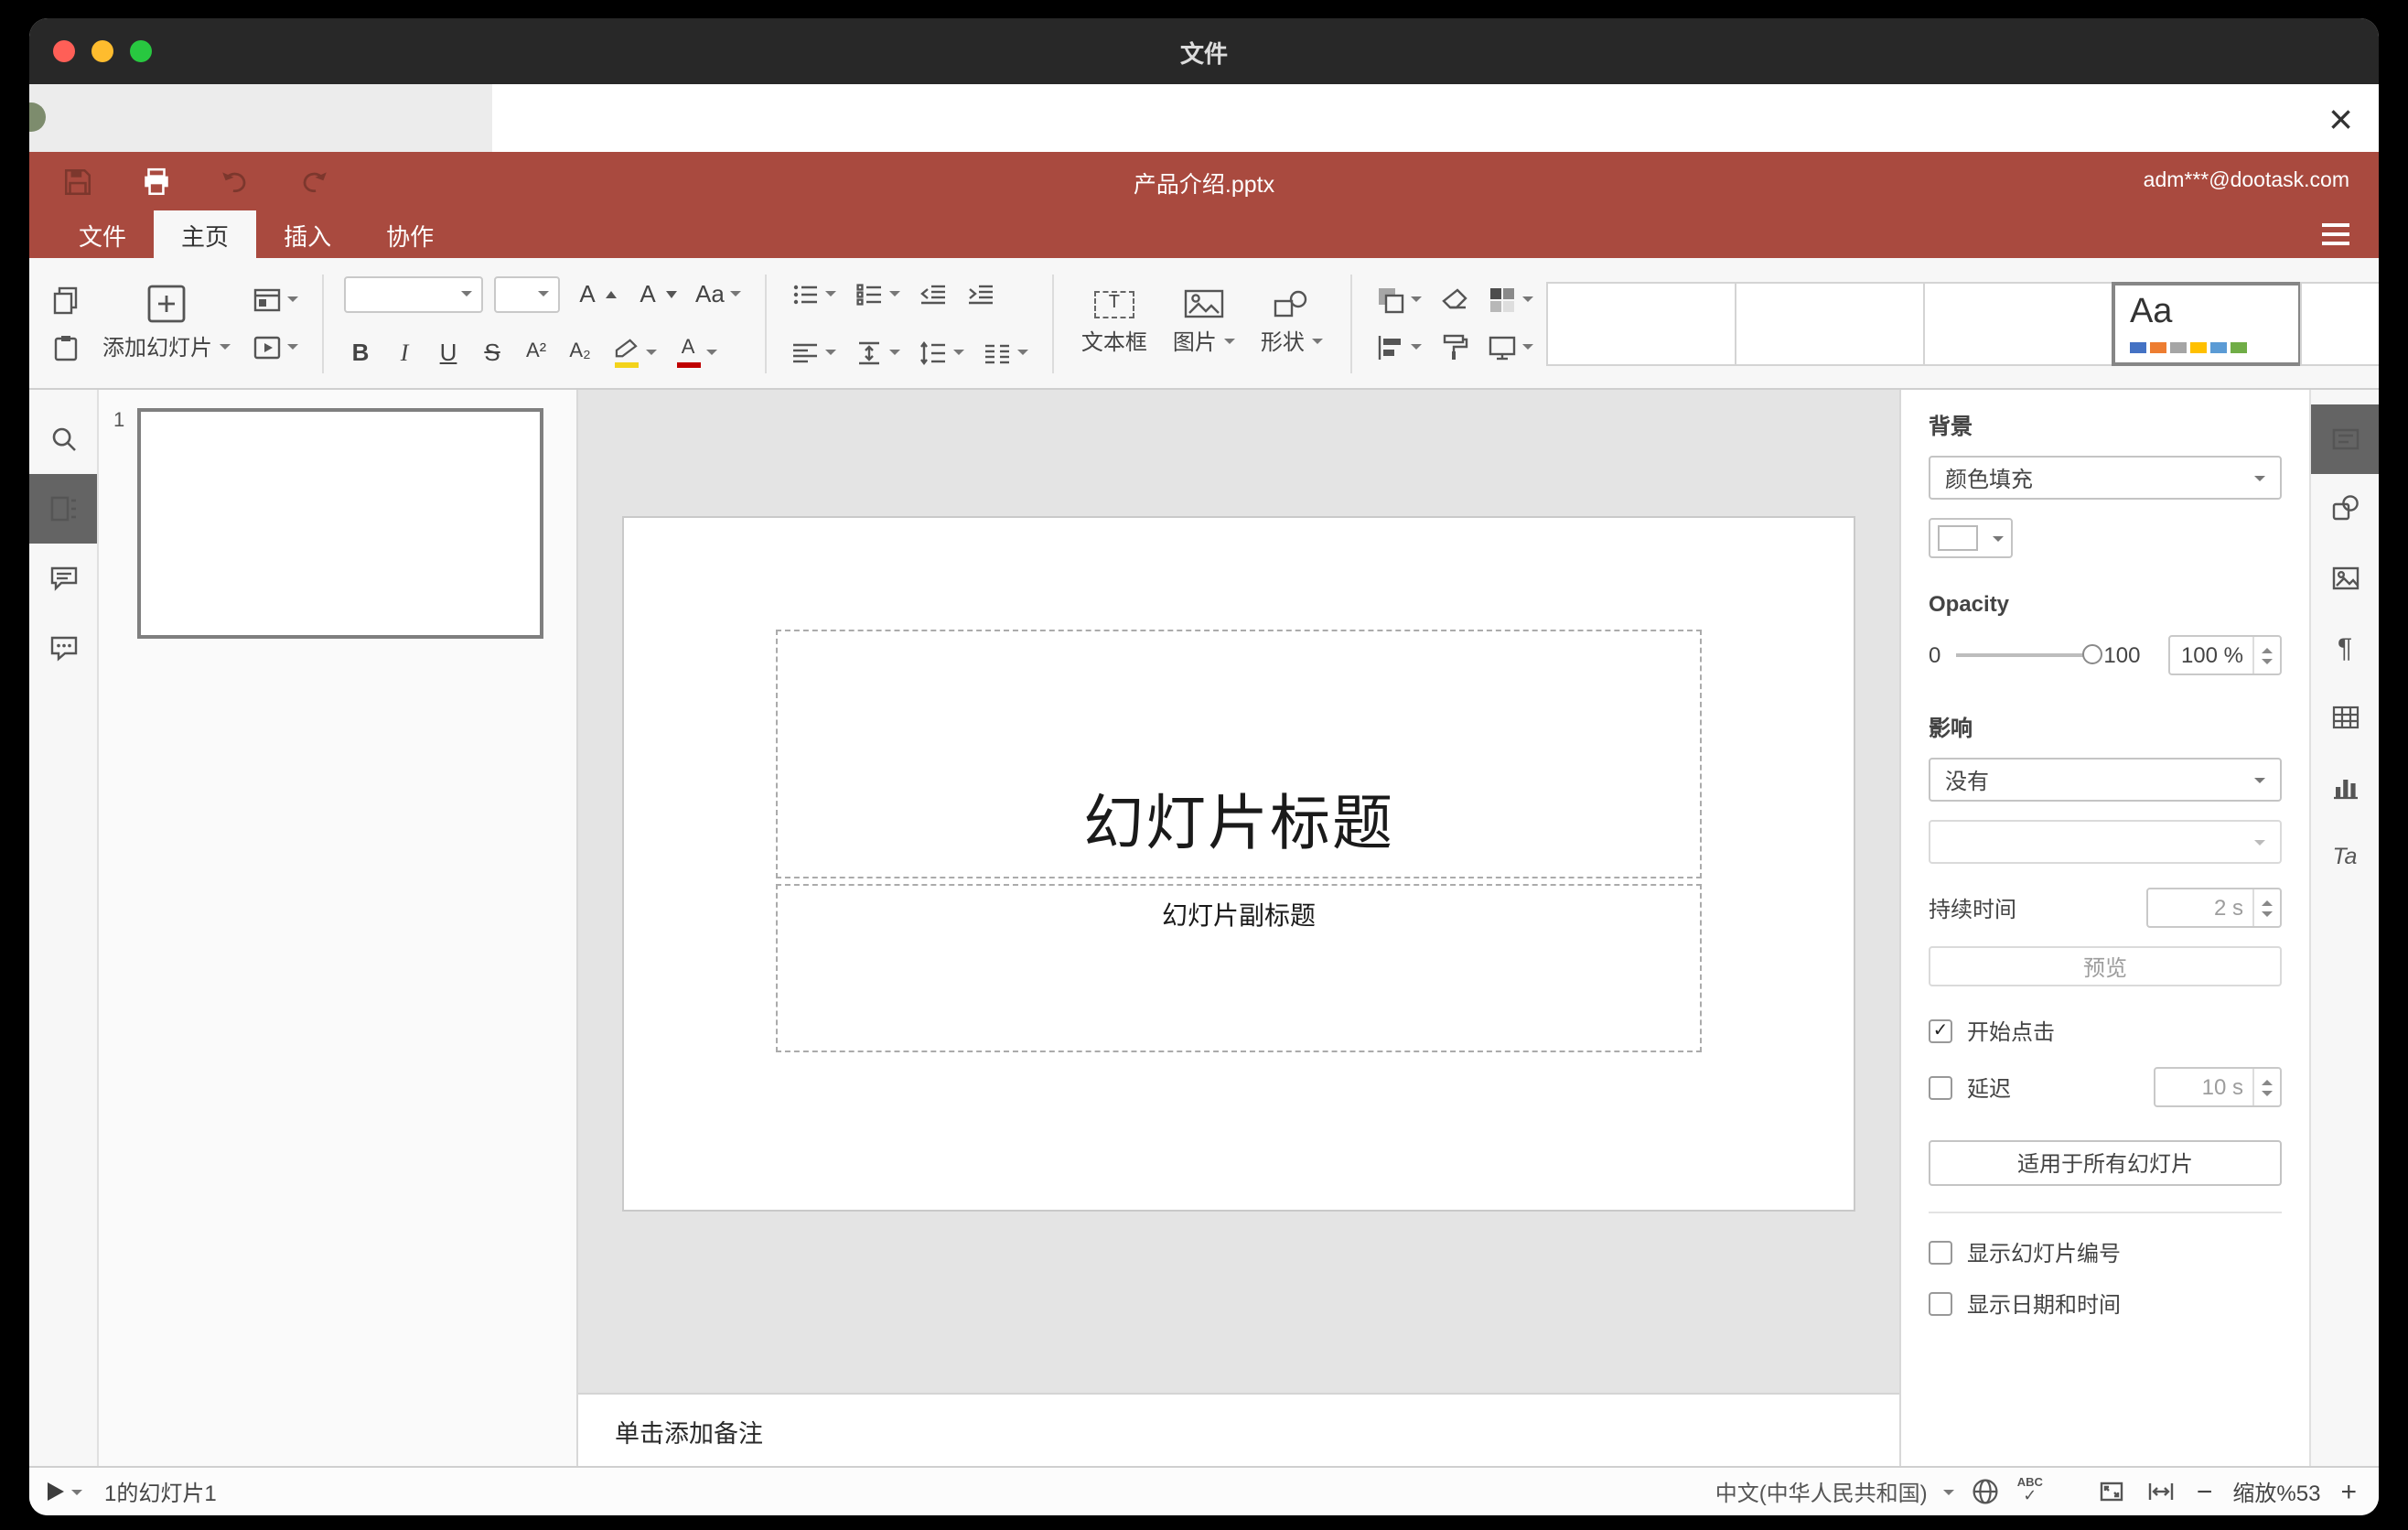 The image size is (2408, 1530). What do you see at coordinates (1971, 538) in the screenshot?
I see `background-color-picker` at bounding box center [1971, 538].